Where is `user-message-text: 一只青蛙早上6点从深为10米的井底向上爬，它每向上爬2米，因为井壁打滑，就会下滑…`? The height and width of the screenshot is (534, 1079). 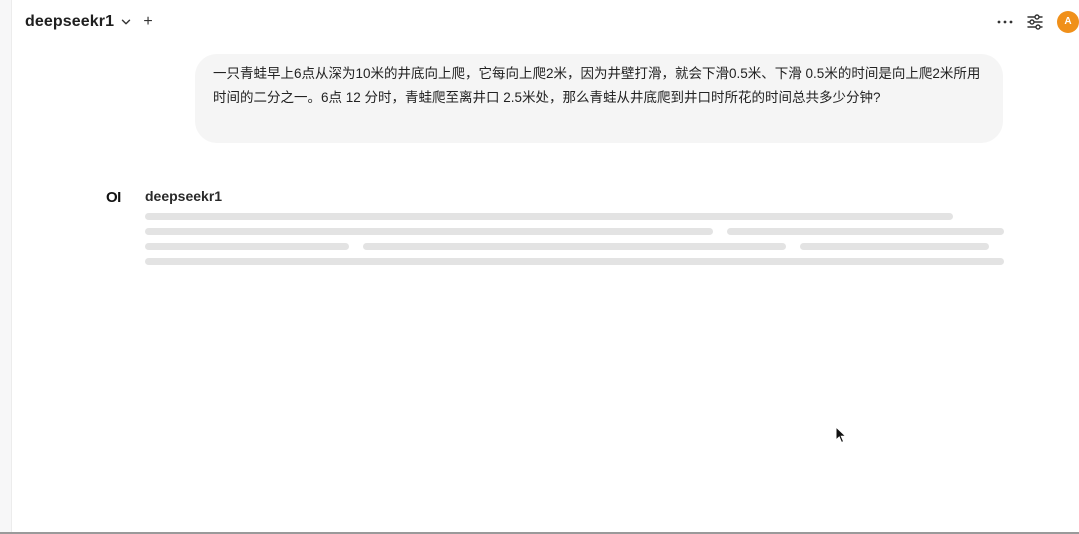
user-message-text: 一只青蛙早上6点从深为10米的井底向上爬，它每向上爬2米，因为井壁打滑，就会下滑… is located at coordinates (597, 85).